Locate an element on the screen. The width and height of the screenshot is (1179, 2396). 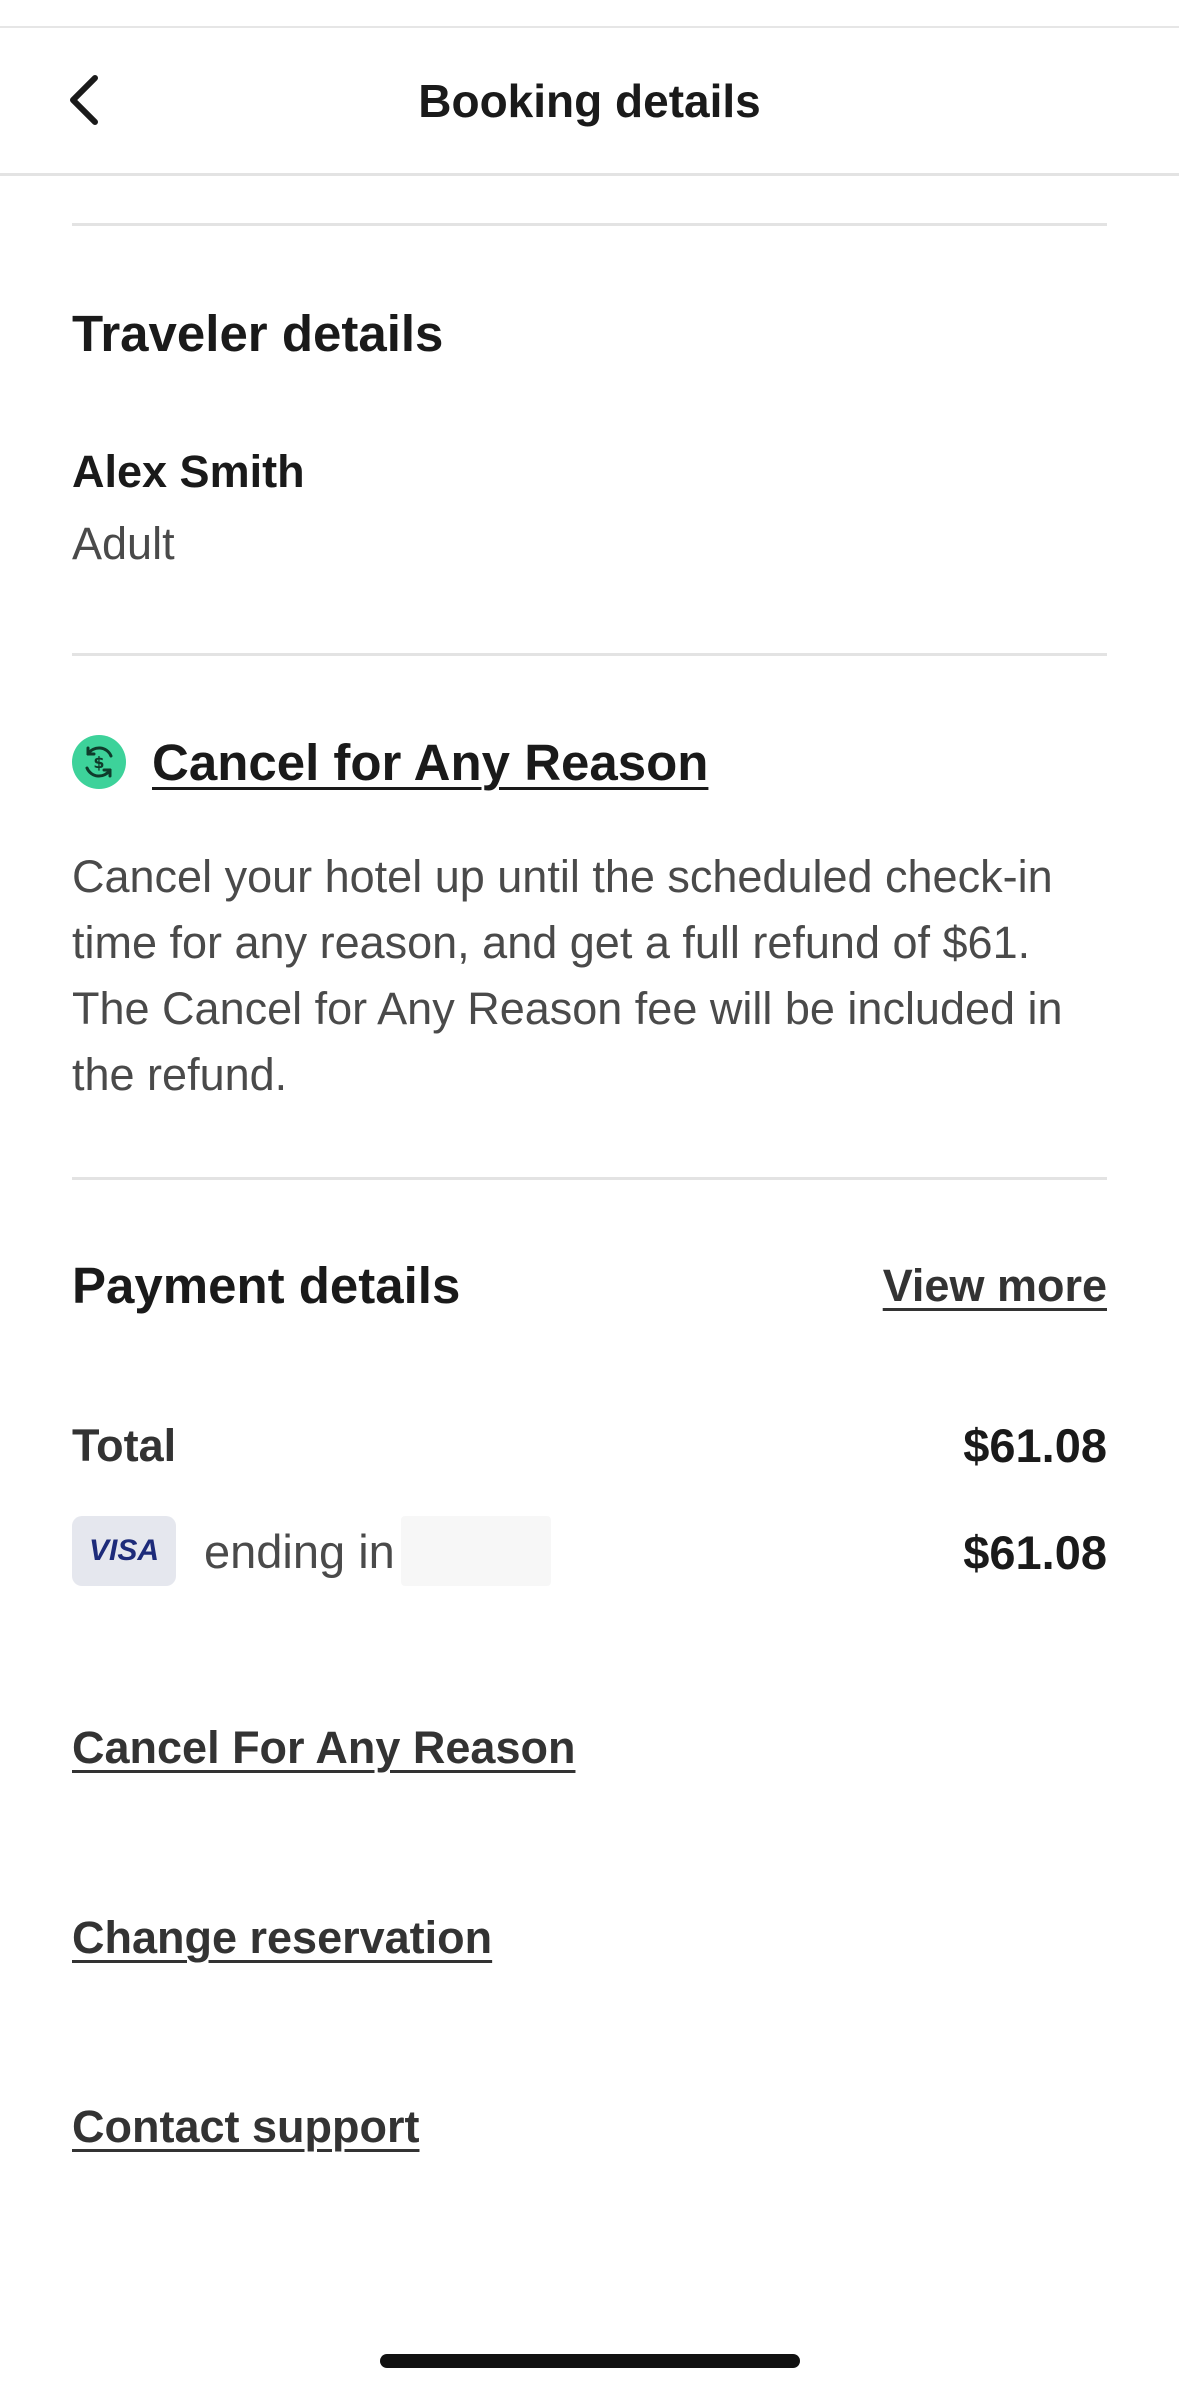
traveler-details-heading: Traveler details is located at coordinates (258, 333).